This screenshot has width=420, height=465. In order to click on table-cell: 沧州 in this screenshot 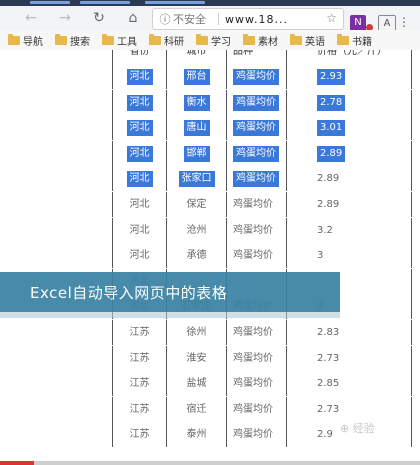, I will do `click(197, 230)`.